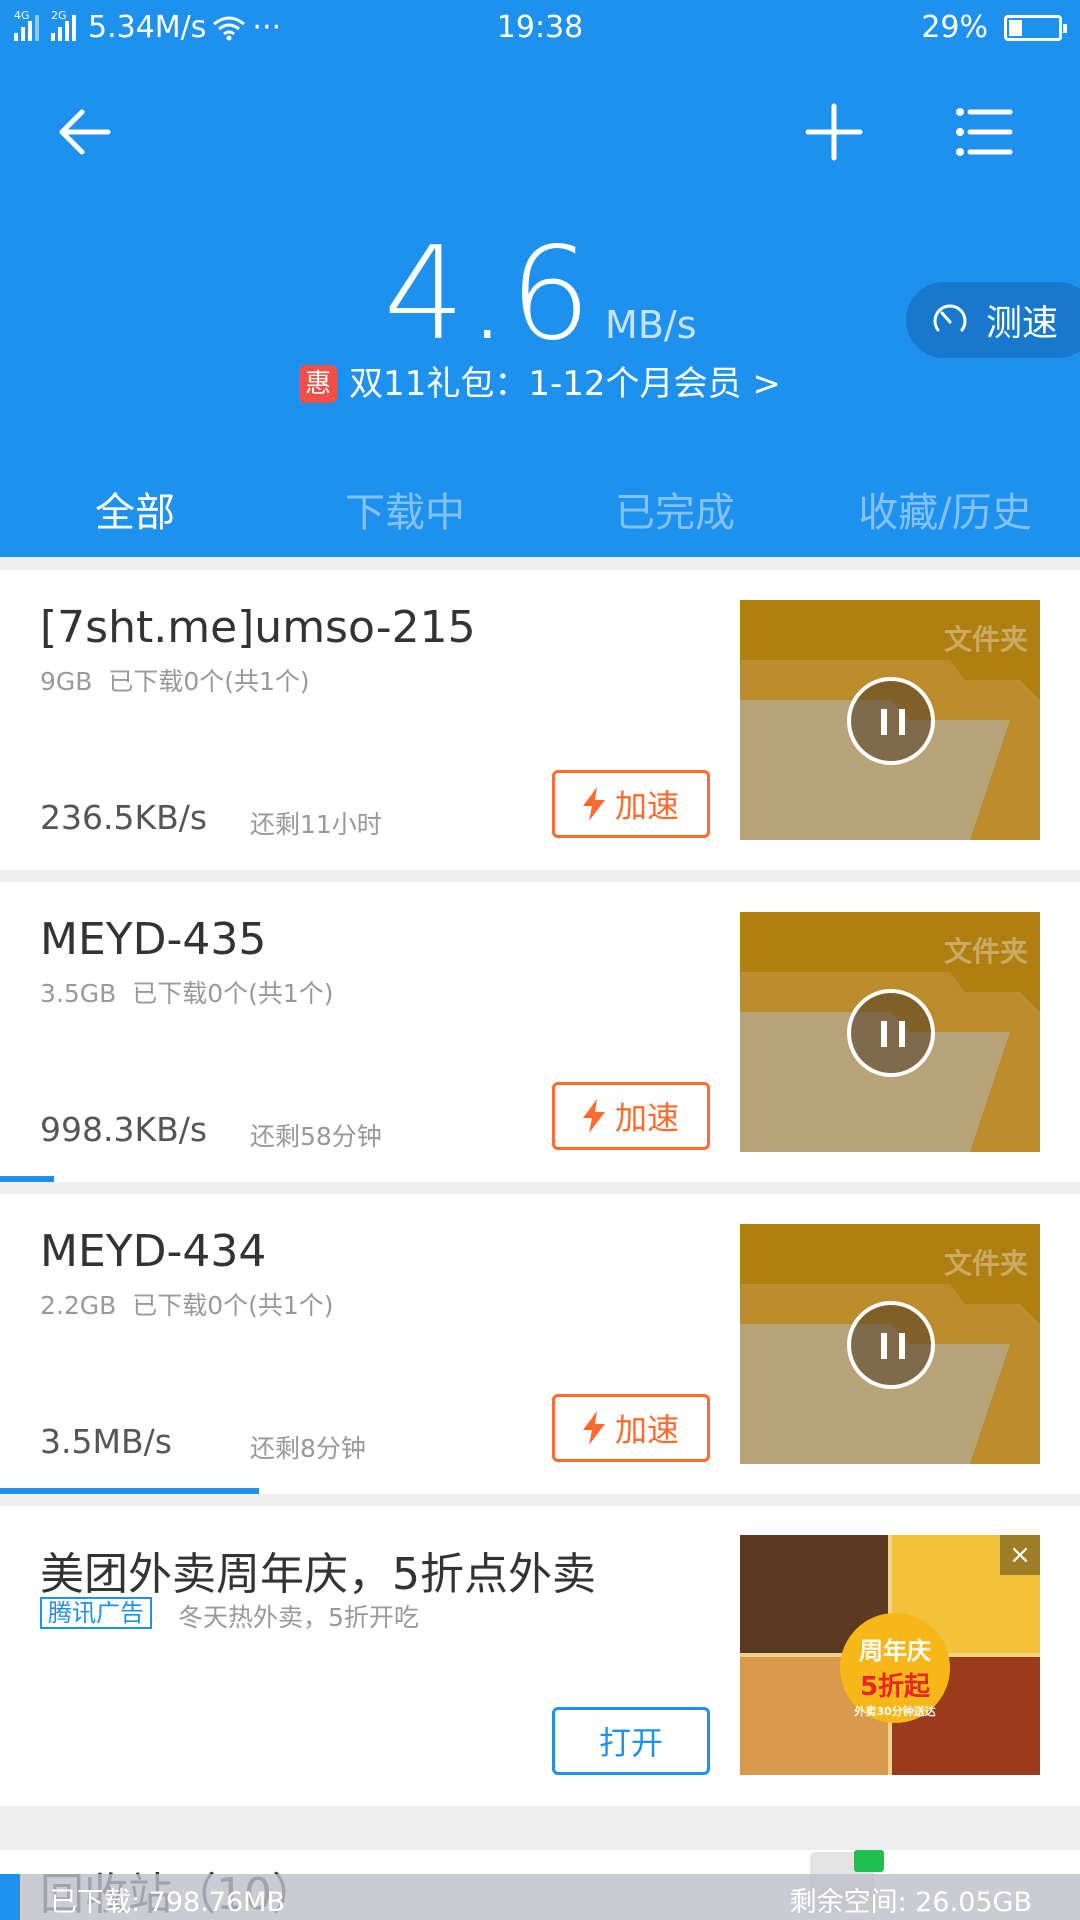 The height and width of the screenshot is (1920, 1080). What do you see at coordinates (895, 1668) in the screenshot?
I see `ad-badge: 周年庆 5折起 外卖30分钟送达` at bounding box center [895, 1668].